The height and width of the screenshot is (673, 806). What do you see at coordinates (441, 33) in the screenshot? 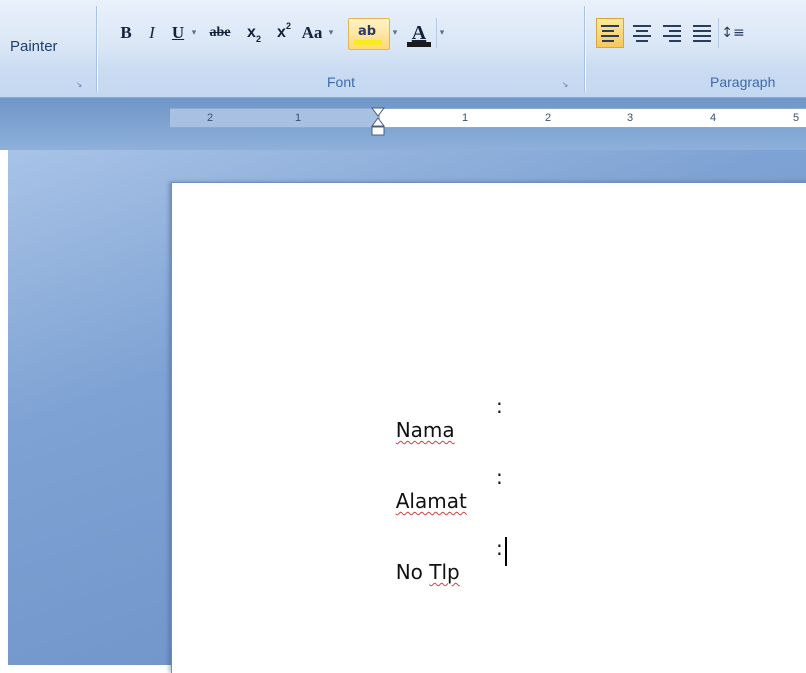
I see `font-color-dropdown-icon: ▾` at bounding box center [441, 33].